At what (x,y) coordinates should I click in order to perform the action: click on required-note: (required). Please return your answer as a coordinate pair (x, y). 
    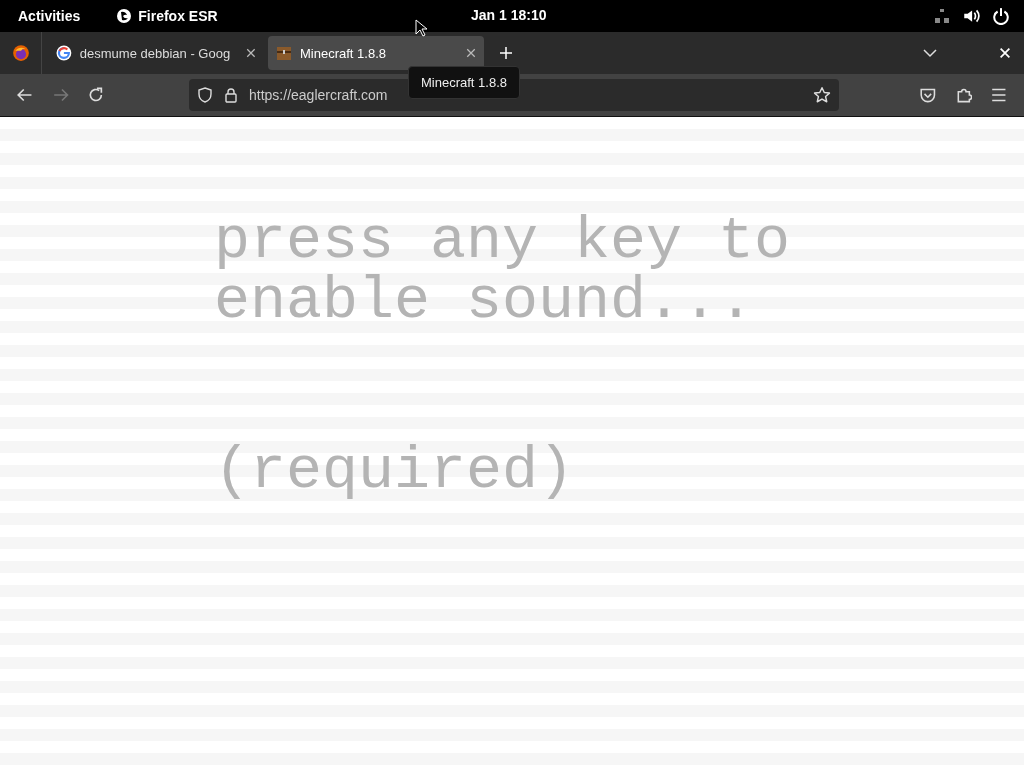
    Looking at the image, I should click on (395, 471).